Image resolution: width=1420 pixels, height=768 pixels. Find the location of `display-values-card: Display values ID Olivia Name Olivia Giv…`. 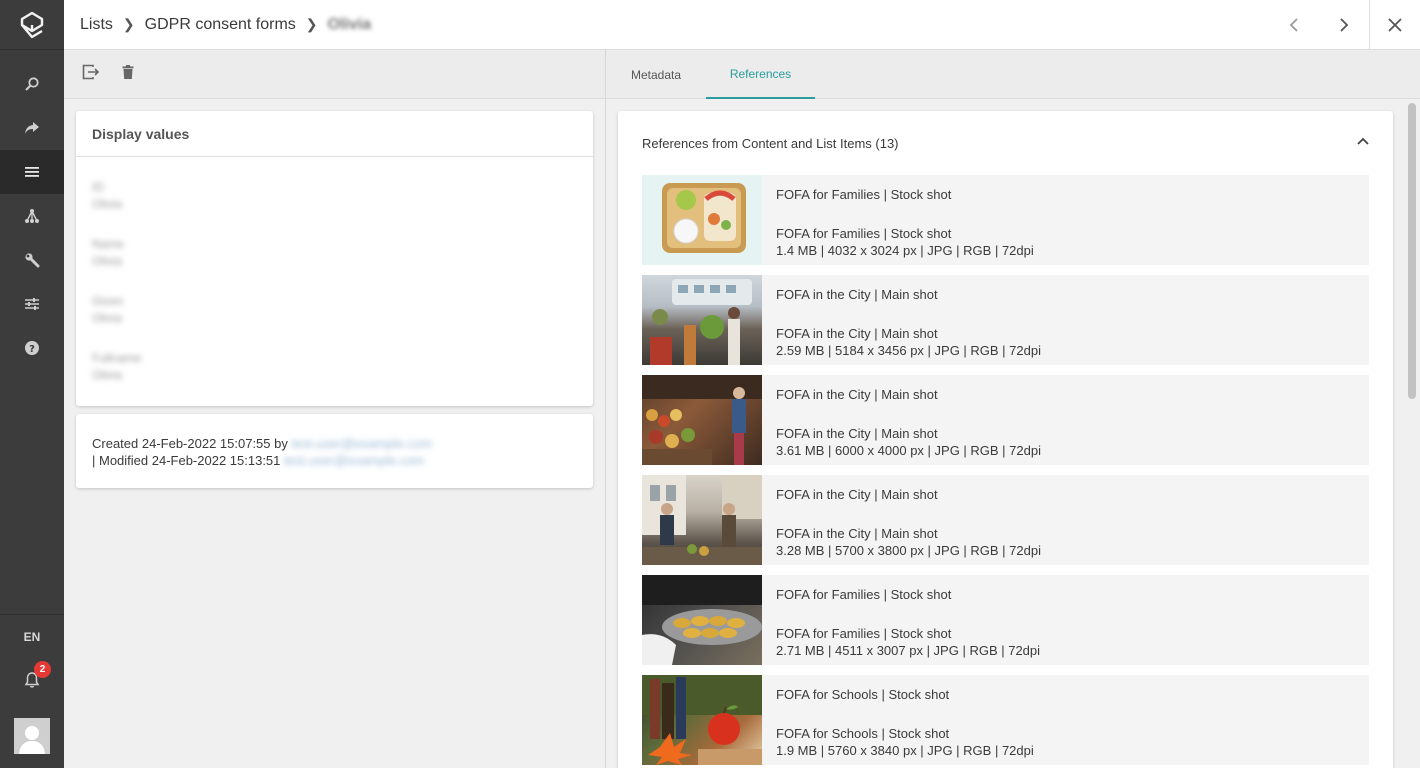

display-values-card: Display values ID Olivia Name Olivia Giv… is located at coordinates (334, 258).